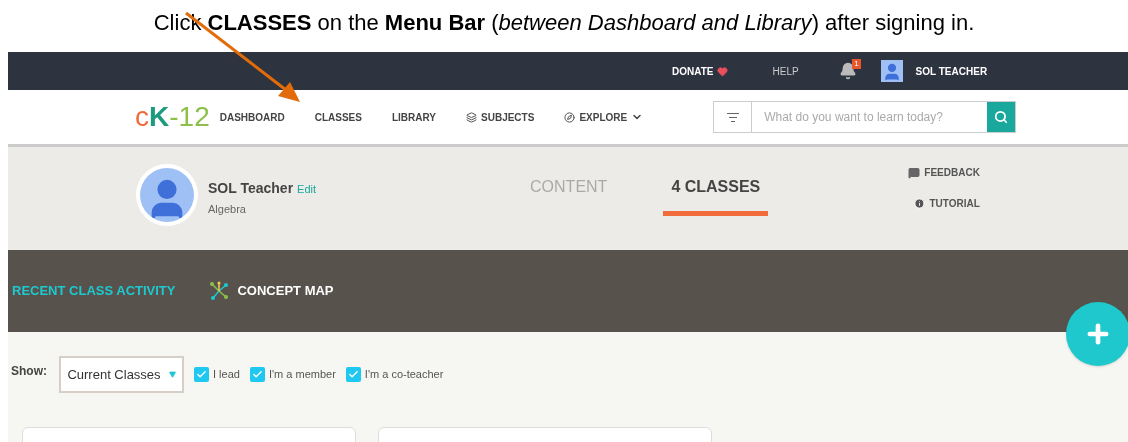 The image size is (1128, 442). Describe the element at coordinates (471, 117) in the screenshot. I see `layers-icon` at that location.